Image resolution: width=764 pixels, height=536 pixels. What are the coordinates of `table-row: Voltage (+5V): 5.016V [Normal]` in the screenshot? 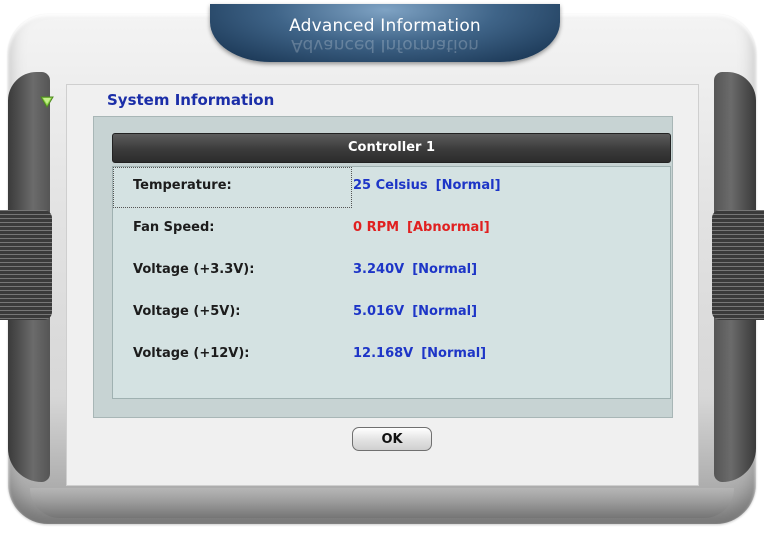 It's located at (391, 313).